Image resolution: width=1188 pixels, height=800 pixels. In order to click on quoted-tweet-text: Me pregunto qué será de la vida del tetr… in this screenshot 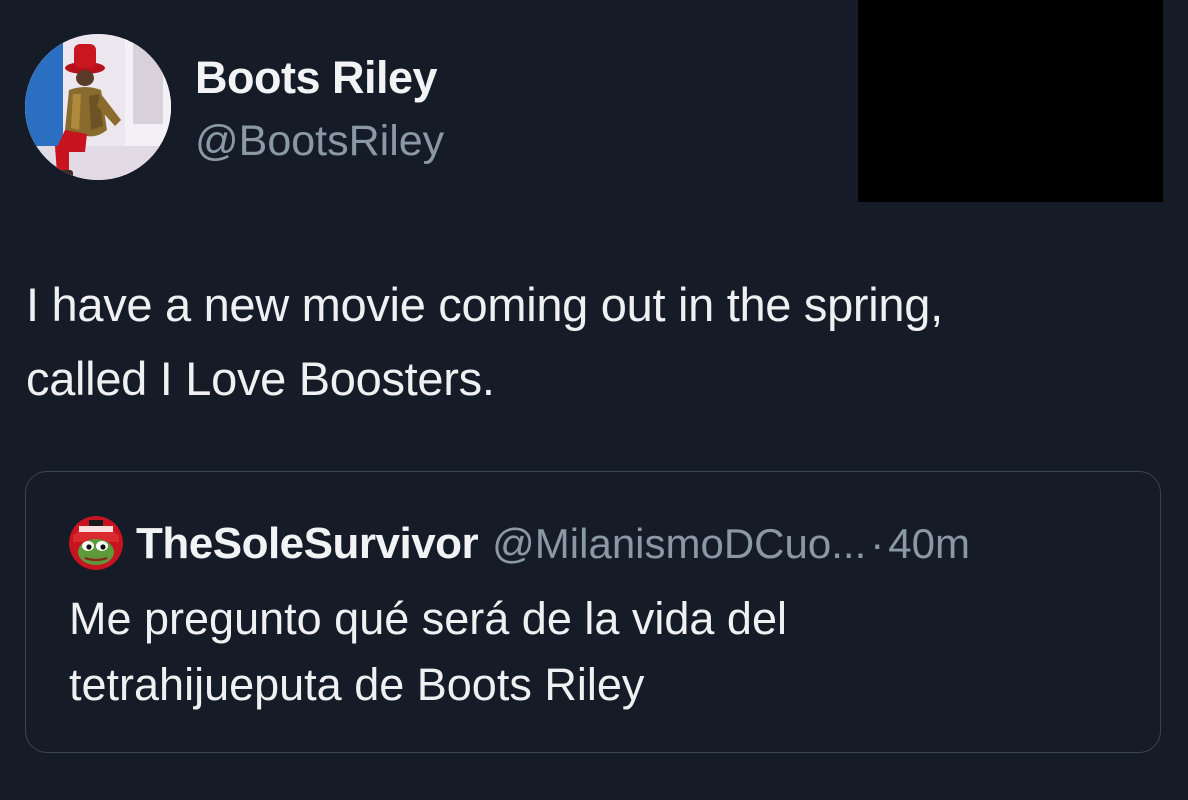, I will do `click(599, 652)`.